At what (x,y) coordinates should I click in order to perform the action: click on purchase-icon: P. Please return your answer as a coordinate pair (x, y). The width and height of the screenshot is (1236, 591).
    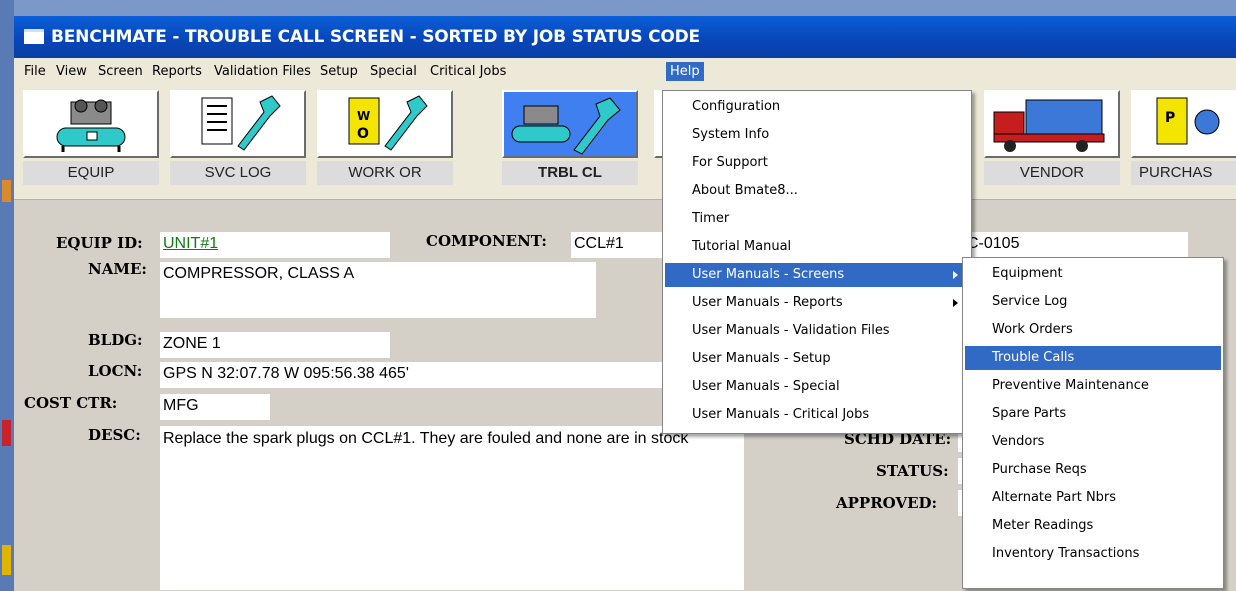
    Looking at the image, I should click on (1183, 124).